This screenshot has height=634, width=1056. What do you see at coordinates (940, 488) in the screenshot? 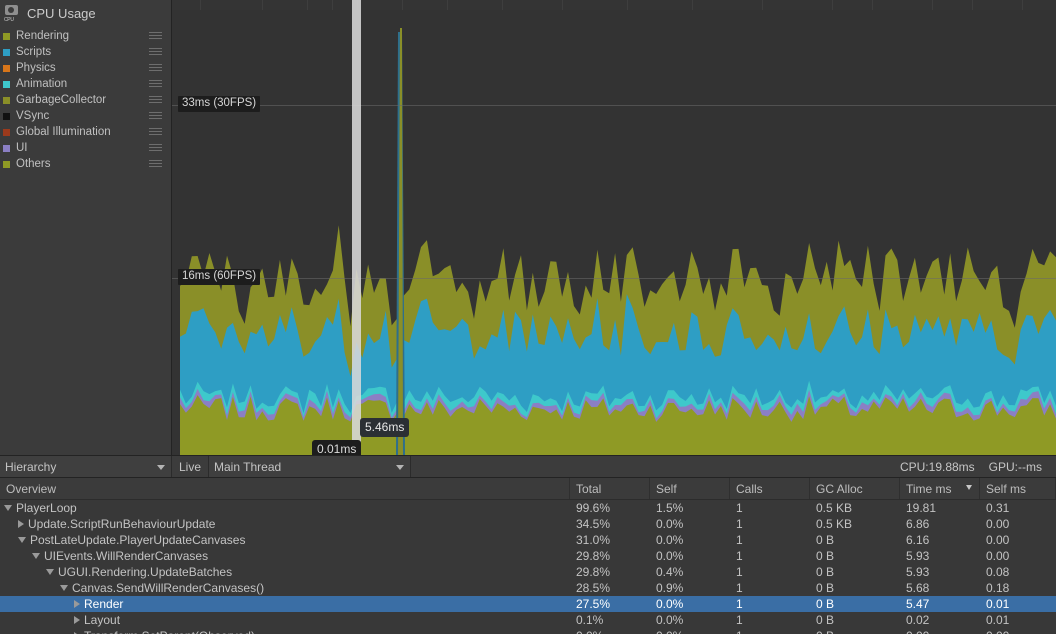
I see `column-header-time-ms: Time ms` at bounding box center [940, 488].